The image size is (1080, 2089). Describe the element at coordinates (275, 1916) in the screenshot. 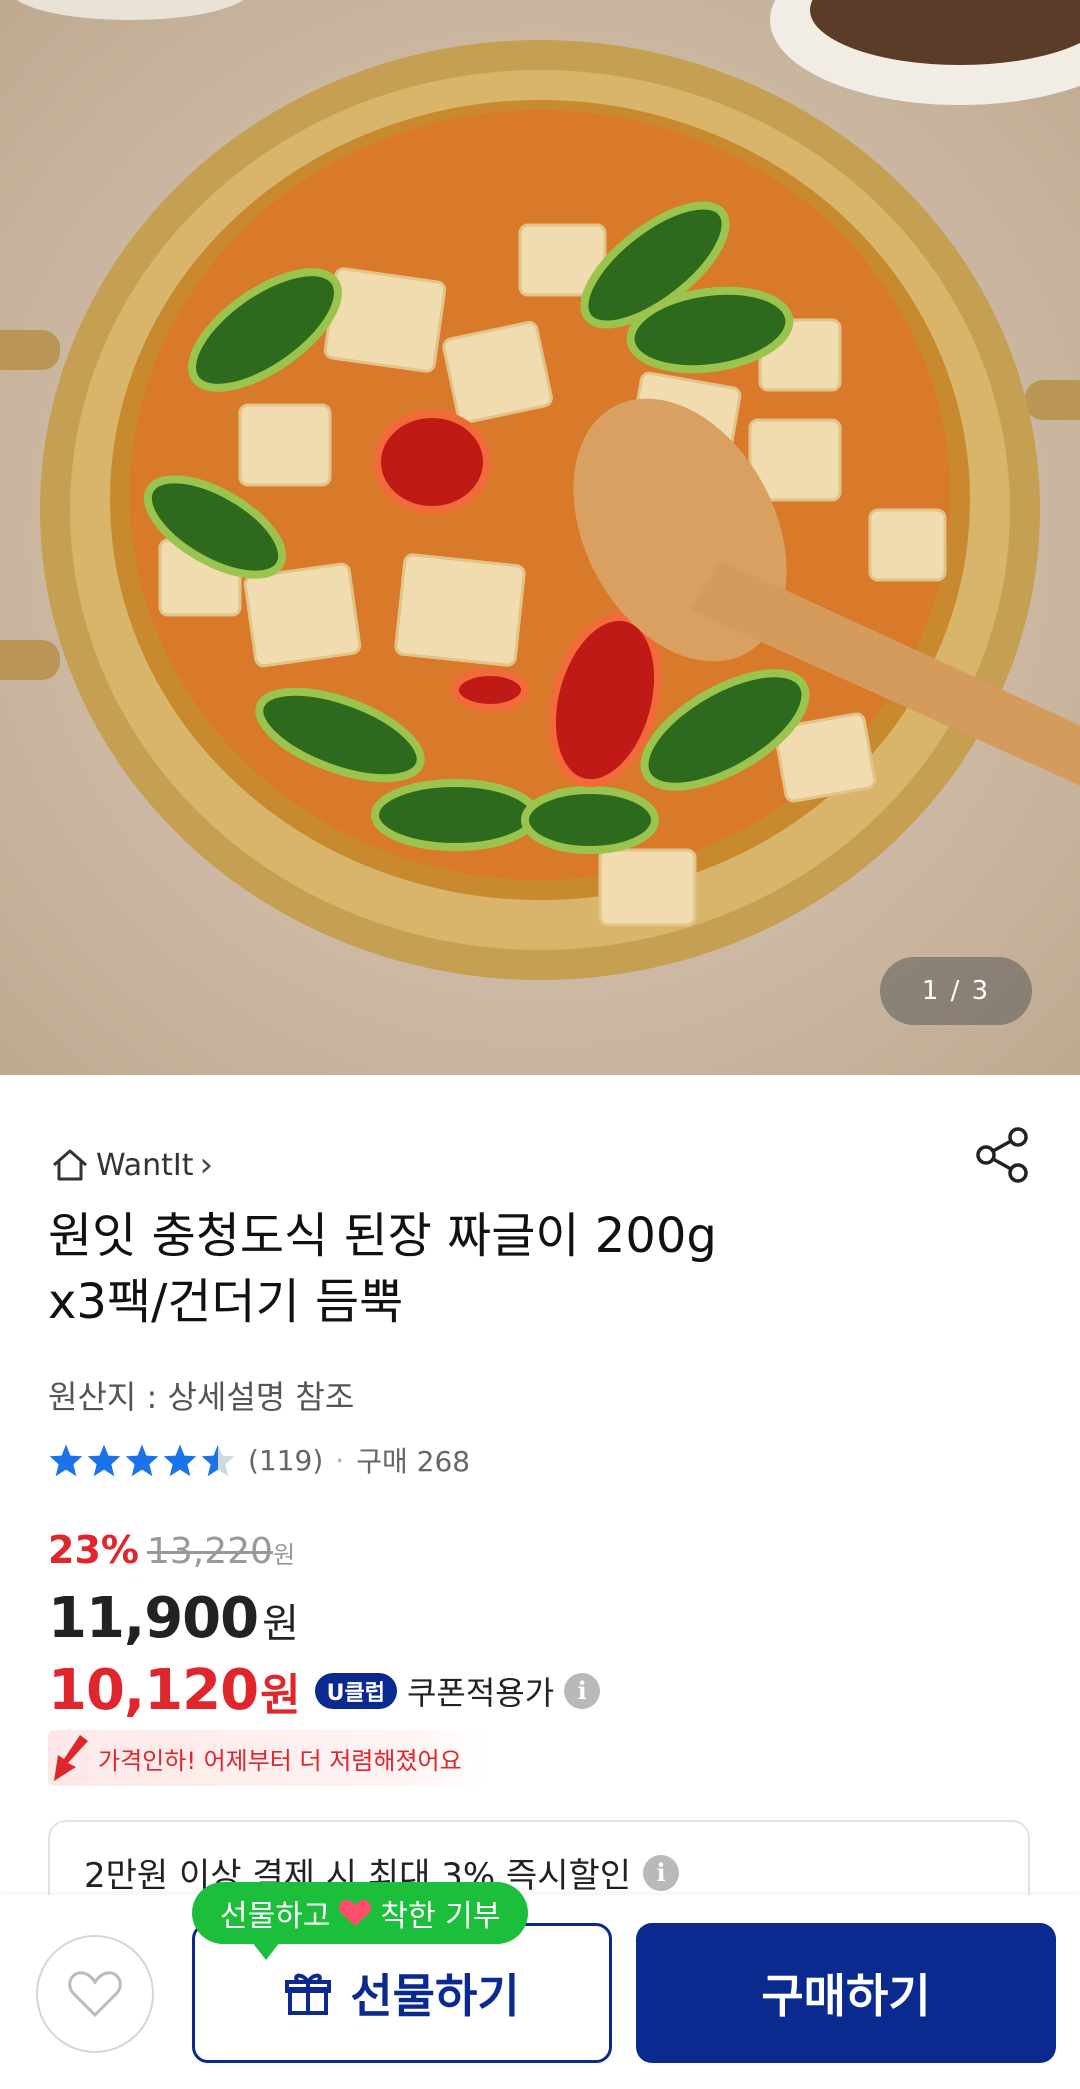

I see `bubble-text-1: 선물하고` at that location.